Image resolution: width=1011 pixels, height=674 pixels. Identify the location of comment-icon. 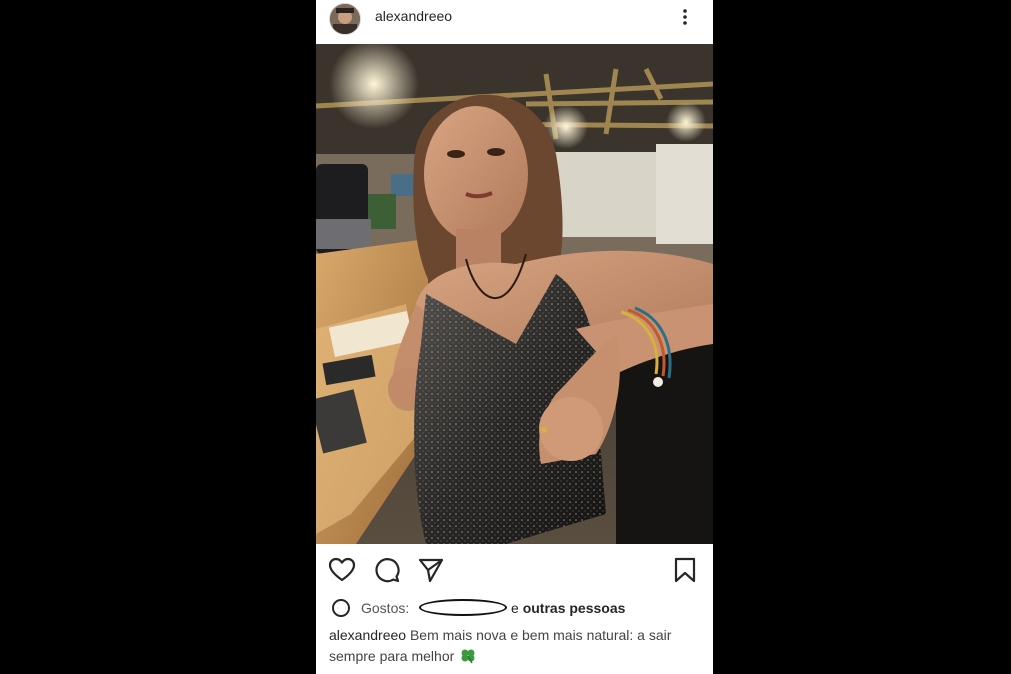
(387, 570).